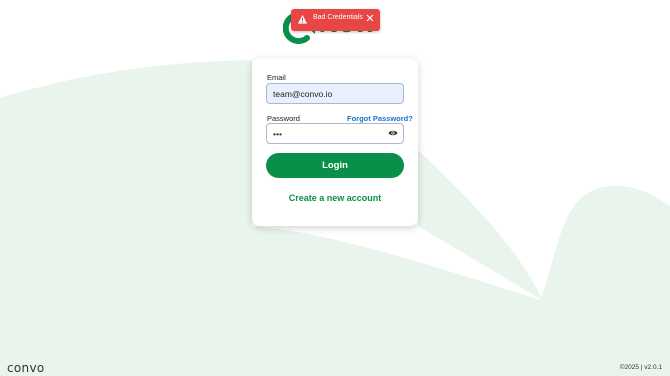  Describe the element at coordinates (393, 133) in the screenshot. I see `eye-icon` at that location.